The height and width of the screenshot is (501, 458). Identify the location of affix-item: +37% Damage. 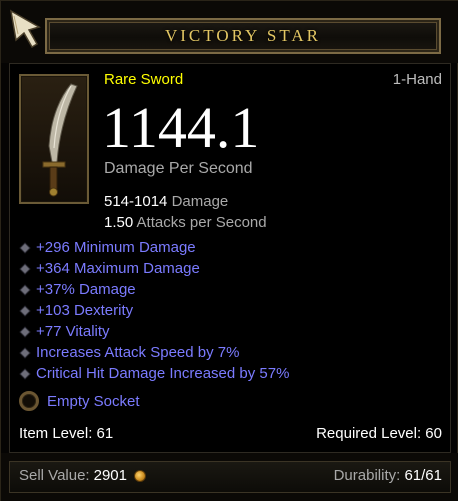
(229, 289).